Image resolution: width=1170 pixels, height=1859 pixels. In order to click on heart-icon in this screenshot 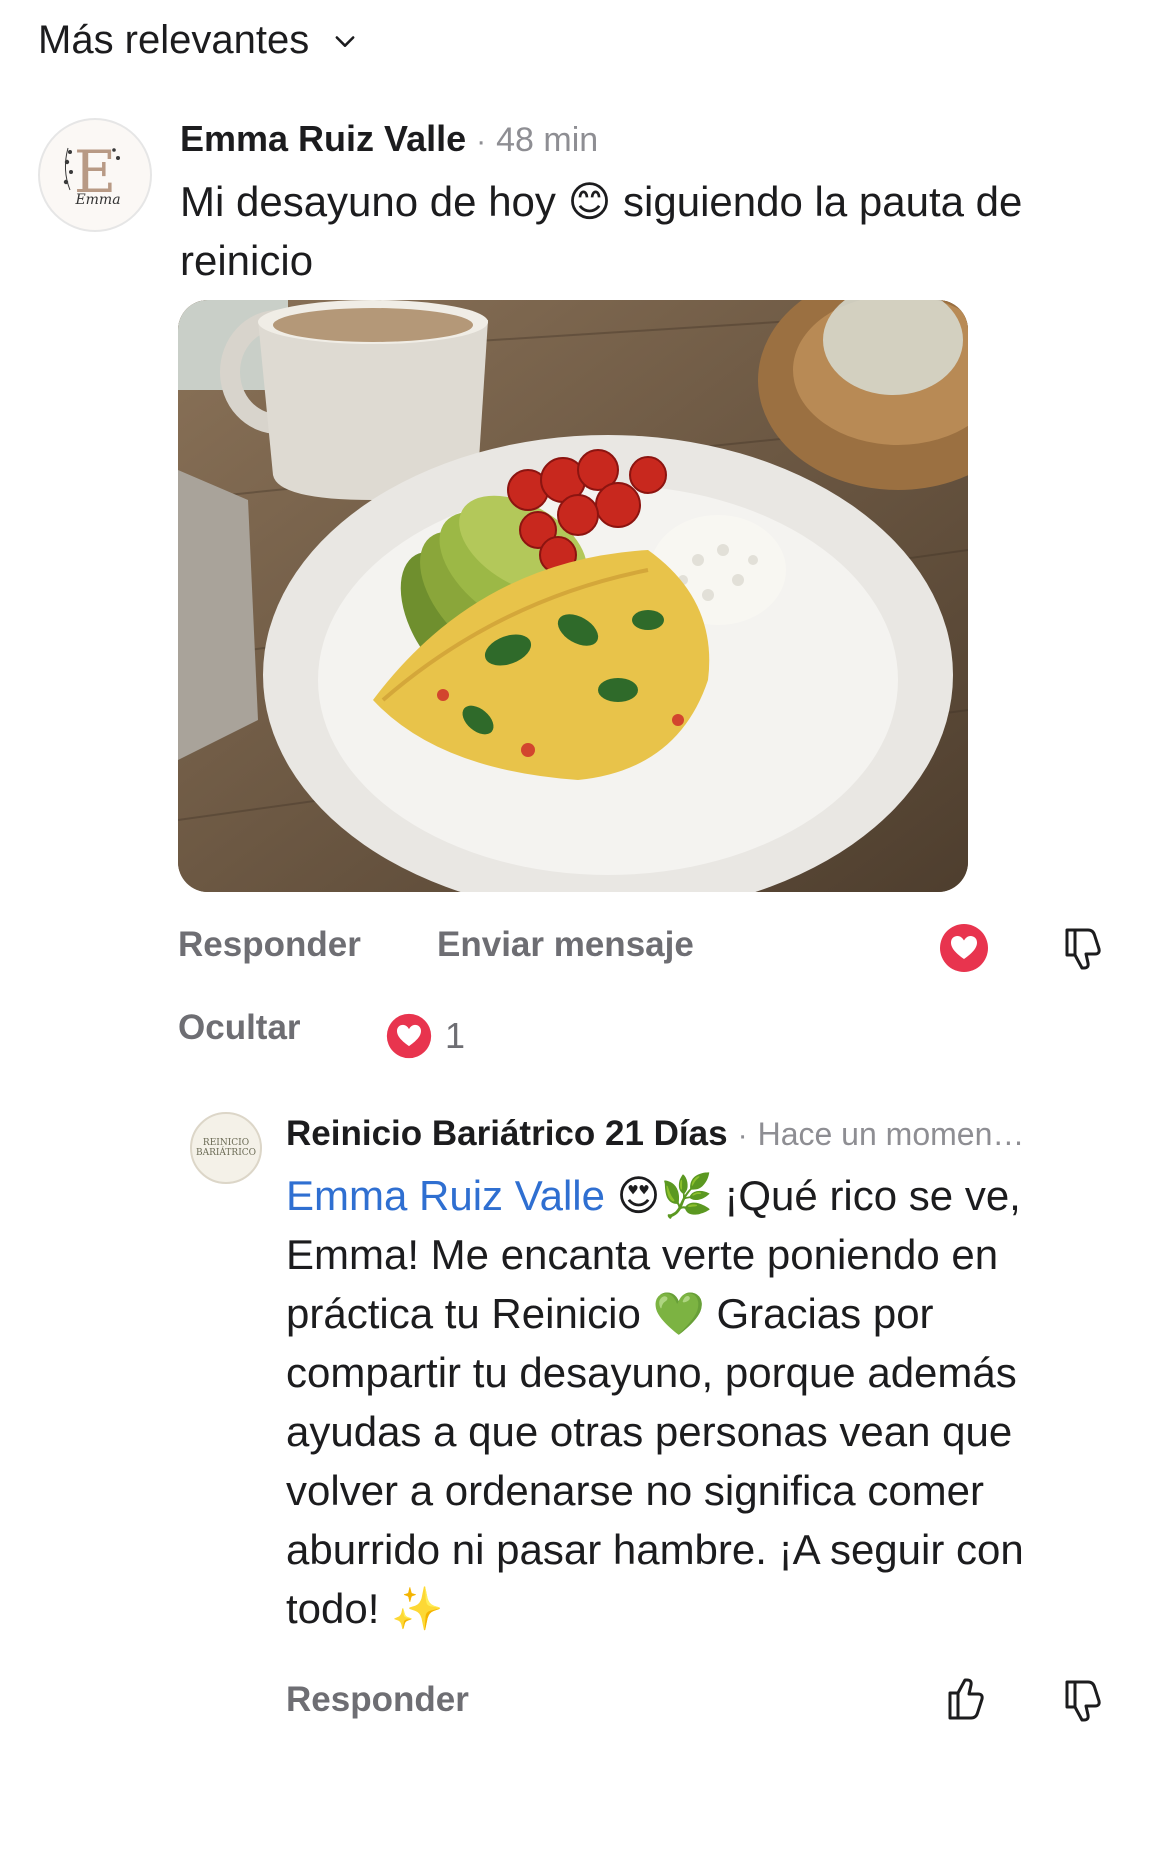, I will do `click(409, 1036)`.